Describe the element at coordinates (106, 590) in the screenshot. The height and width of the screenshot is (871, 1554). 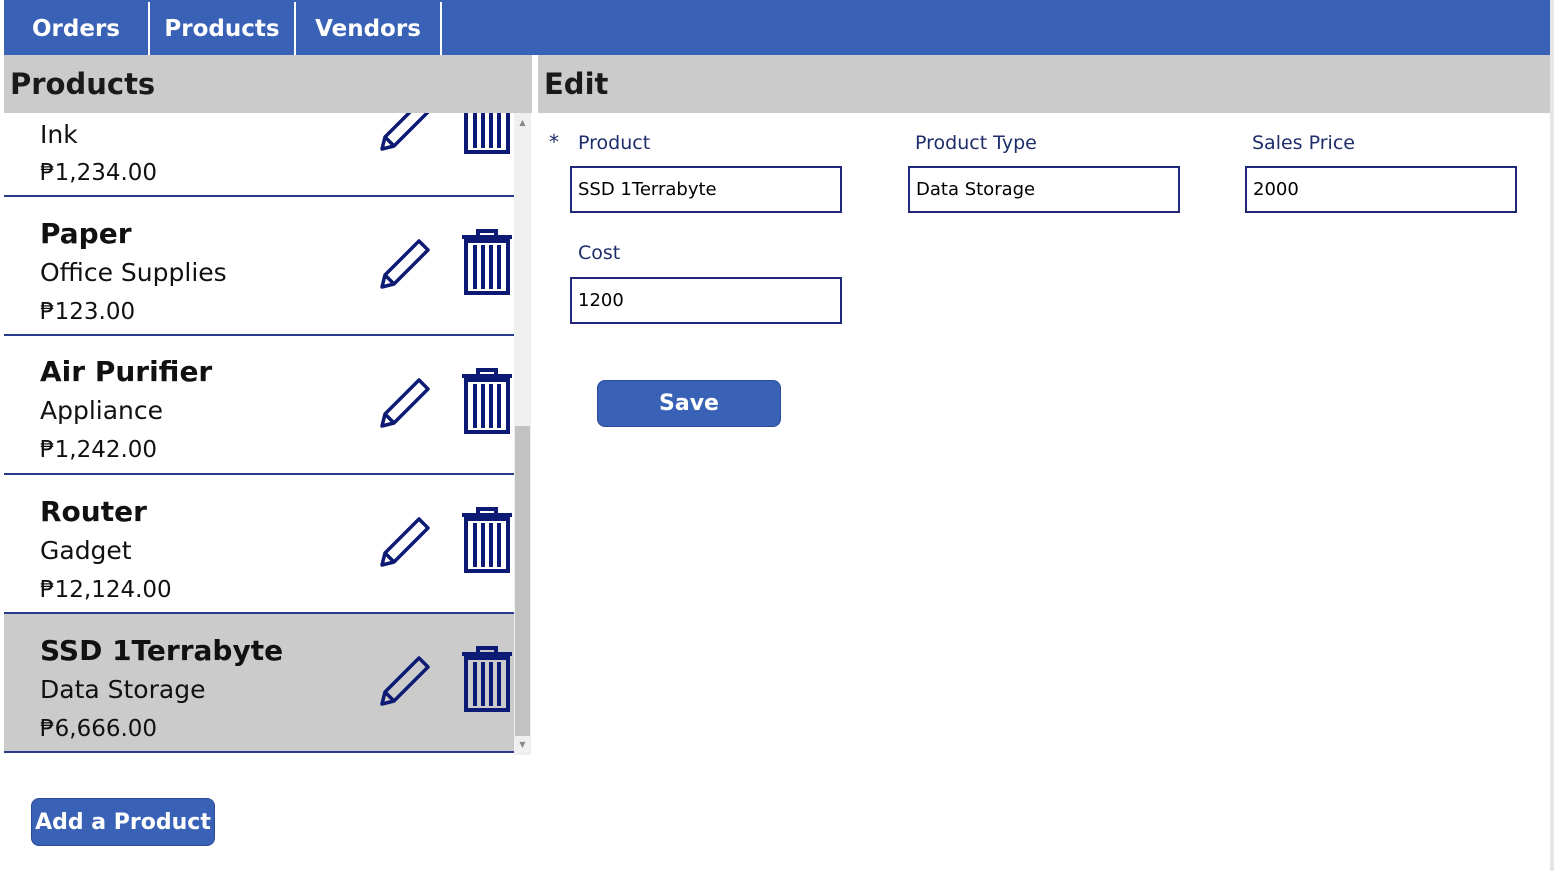
I see `product-price: ₱12,124.00` at that location.